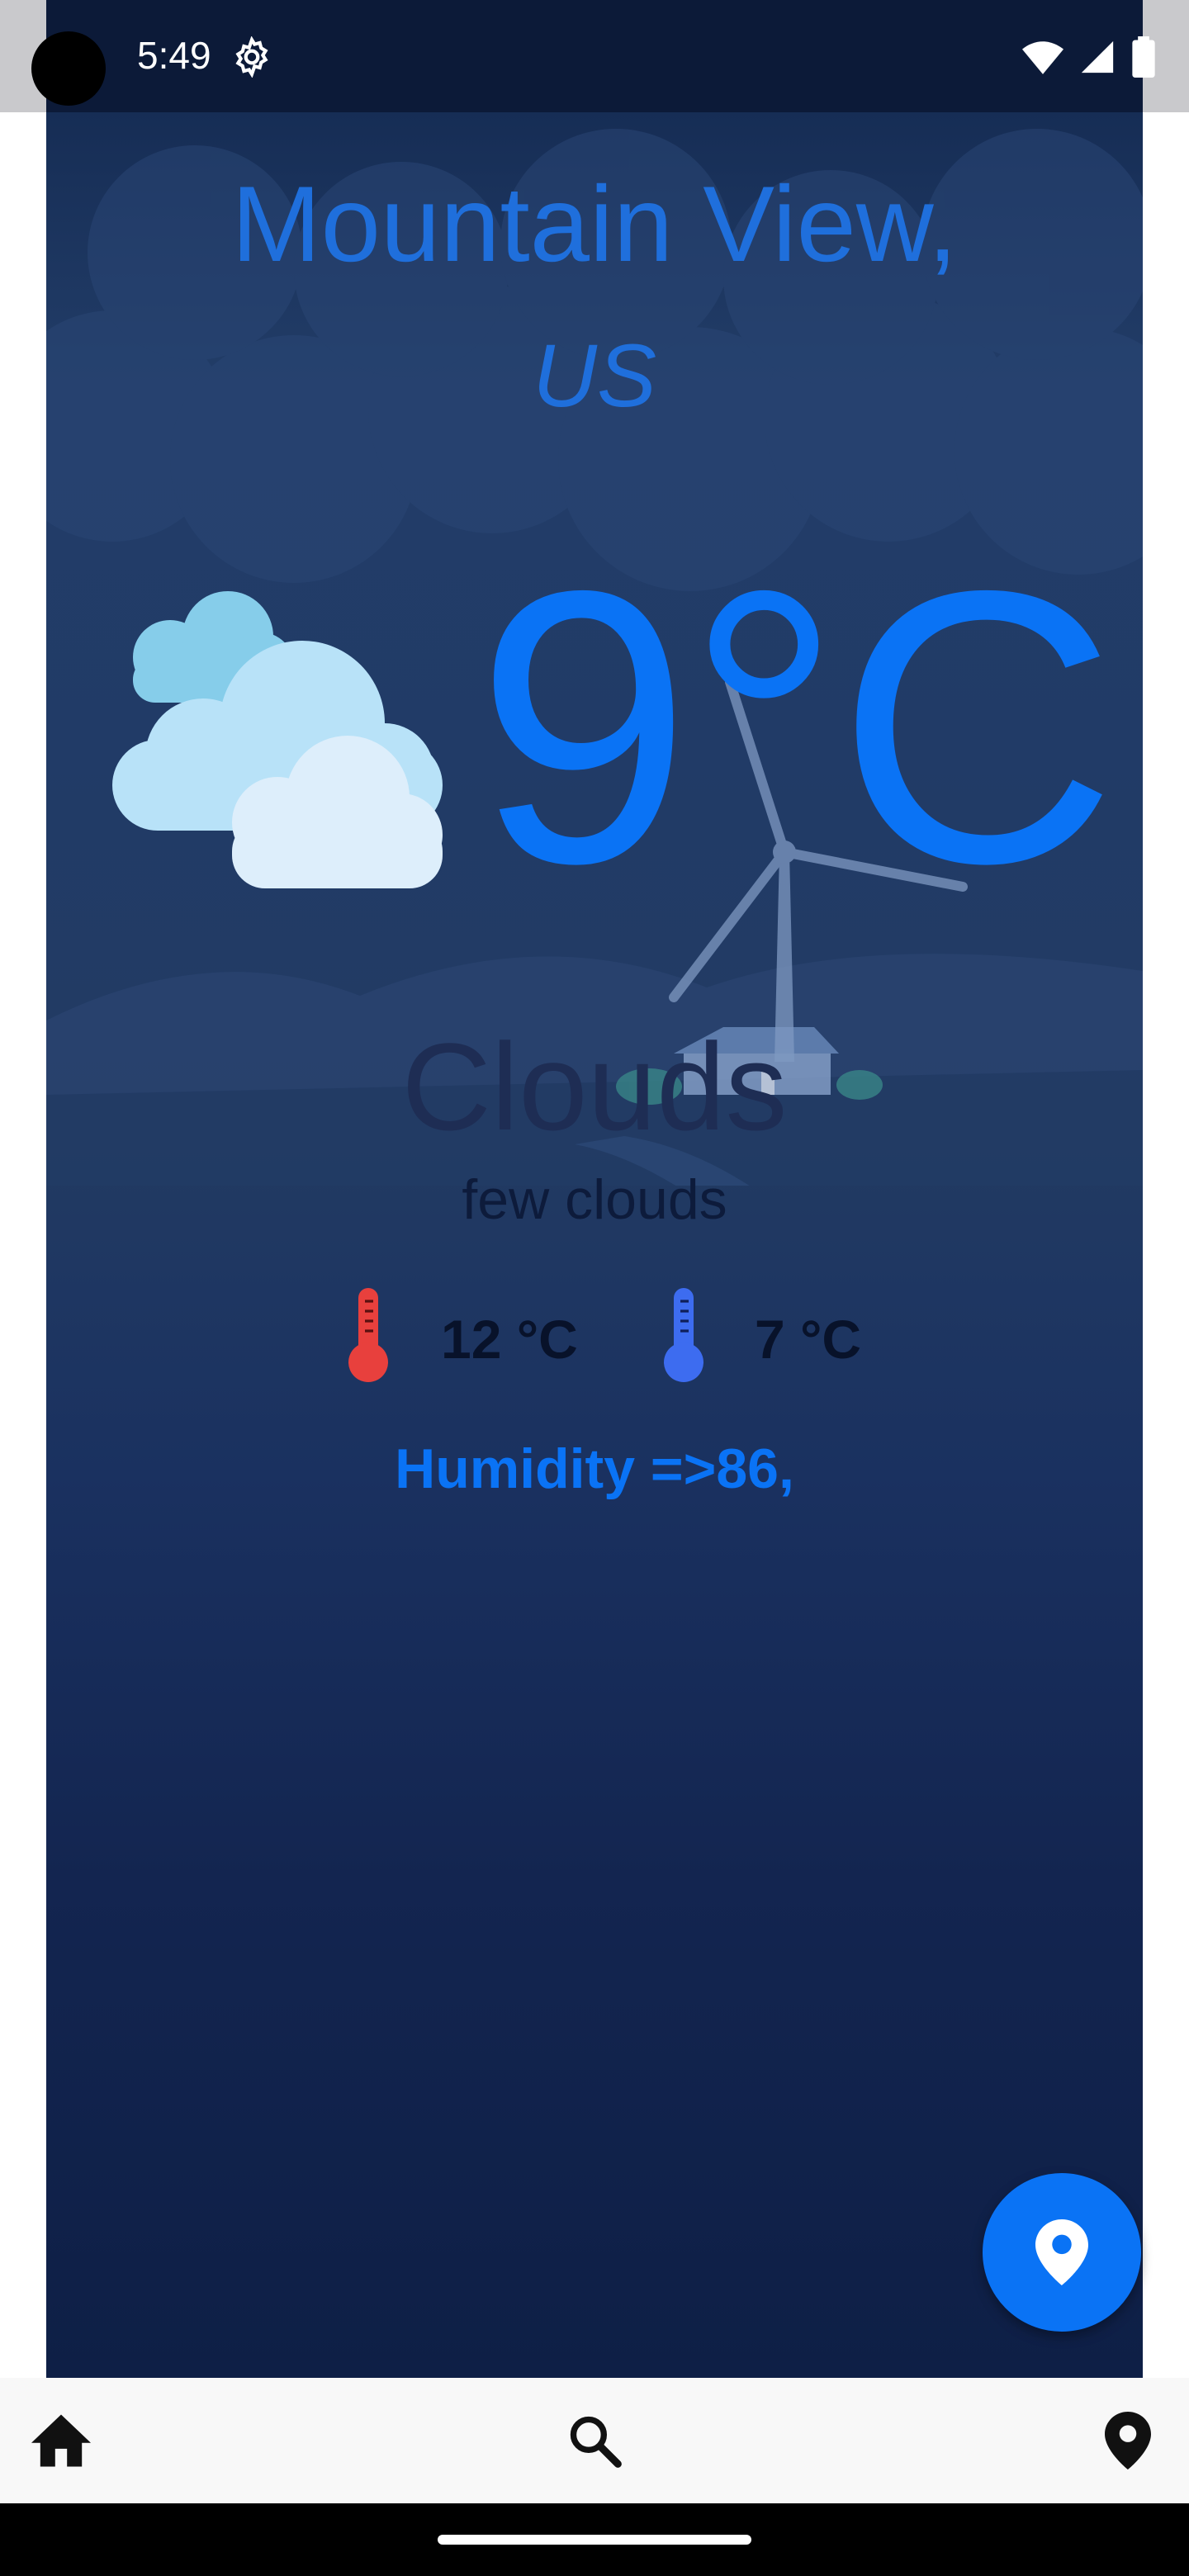 The height and width of the screenshot is (2576, 1189). I want to click on cloudy-icon, so click(277, 739).